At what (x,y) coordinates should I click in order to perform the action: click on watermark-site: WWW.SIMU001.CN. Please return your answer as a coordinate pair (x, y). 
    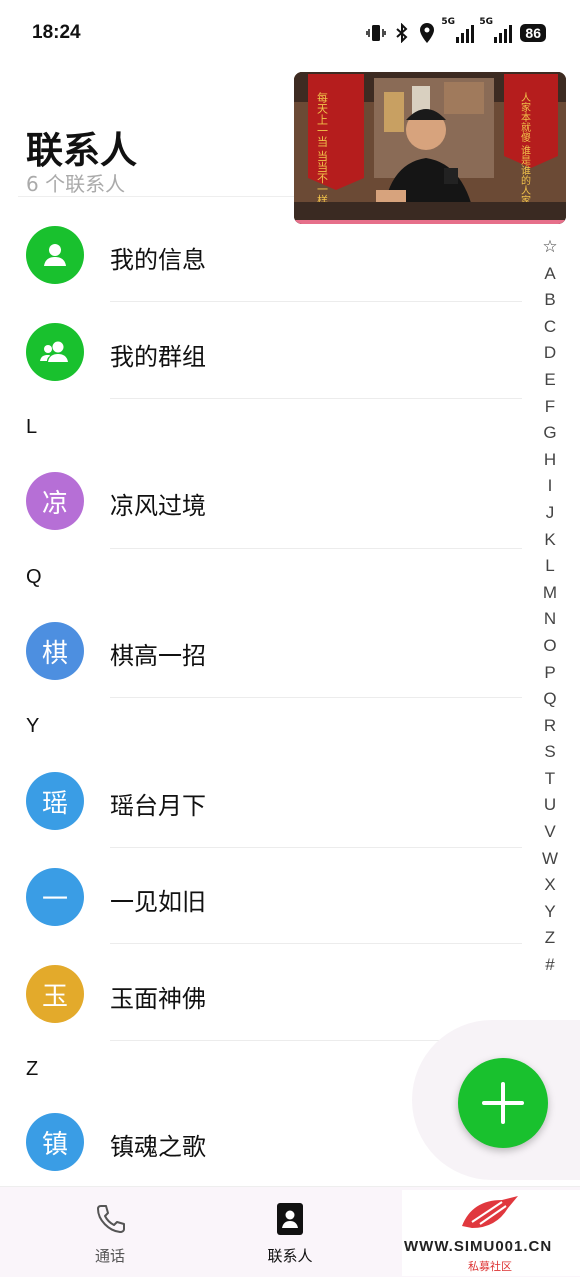
    Looking at the image, I should click on (478, 1246).